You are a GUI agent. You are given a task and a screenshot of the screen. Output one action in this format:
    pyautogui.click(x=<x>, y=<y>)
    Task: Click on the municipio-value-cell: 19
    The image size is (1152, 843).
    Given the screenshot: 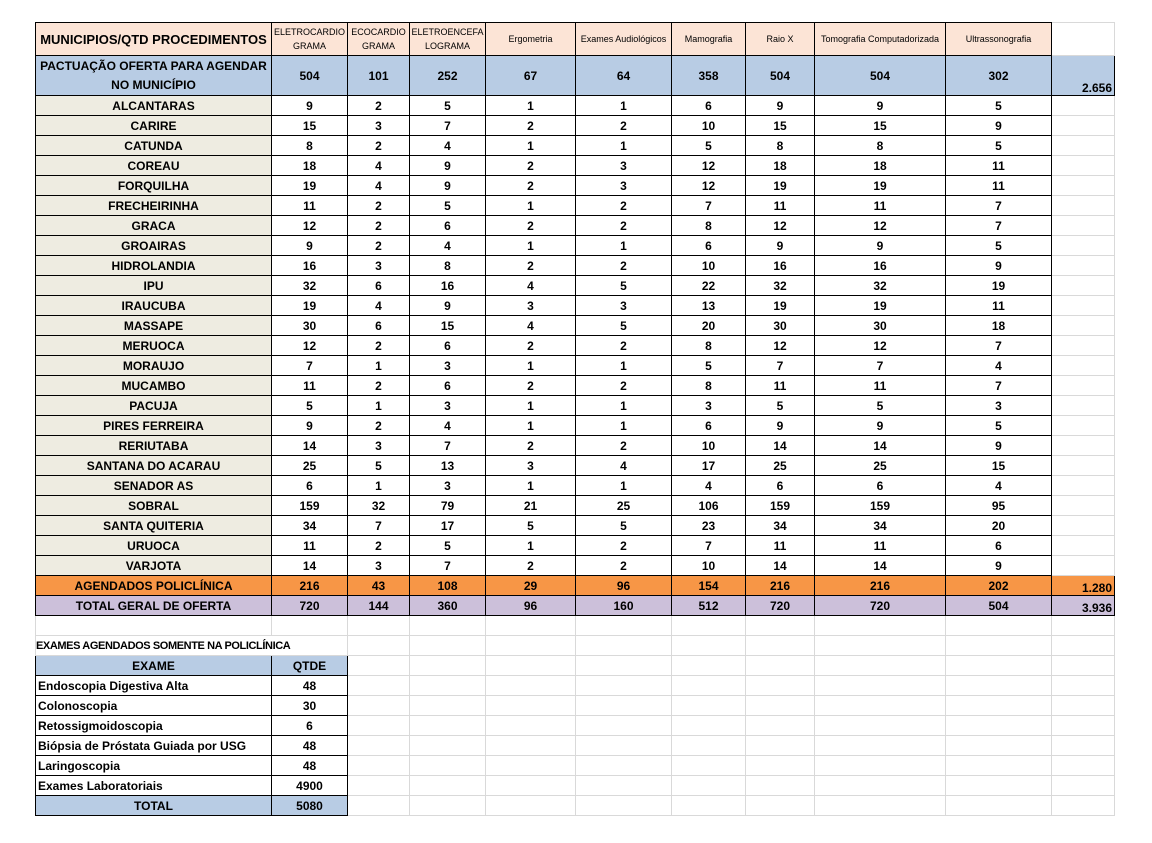 What is the action you would take?
    pyautogui.click(x=780, y=185)
    